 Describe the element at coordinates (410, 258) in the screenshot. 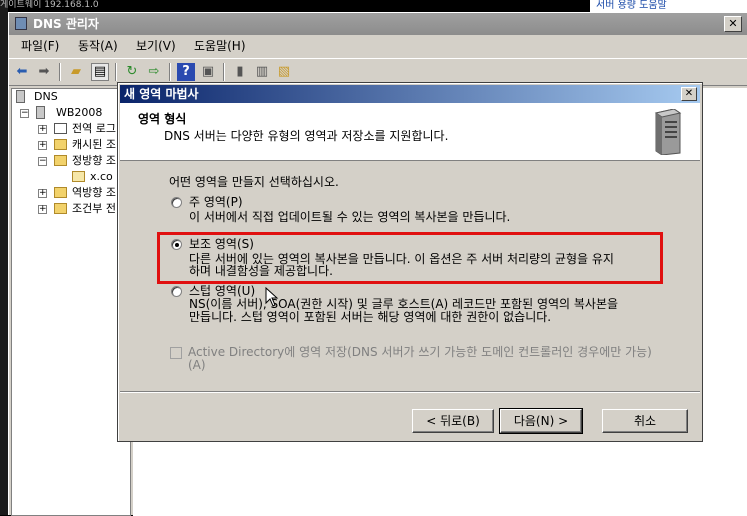

I see `highlight-annotation` at that location.